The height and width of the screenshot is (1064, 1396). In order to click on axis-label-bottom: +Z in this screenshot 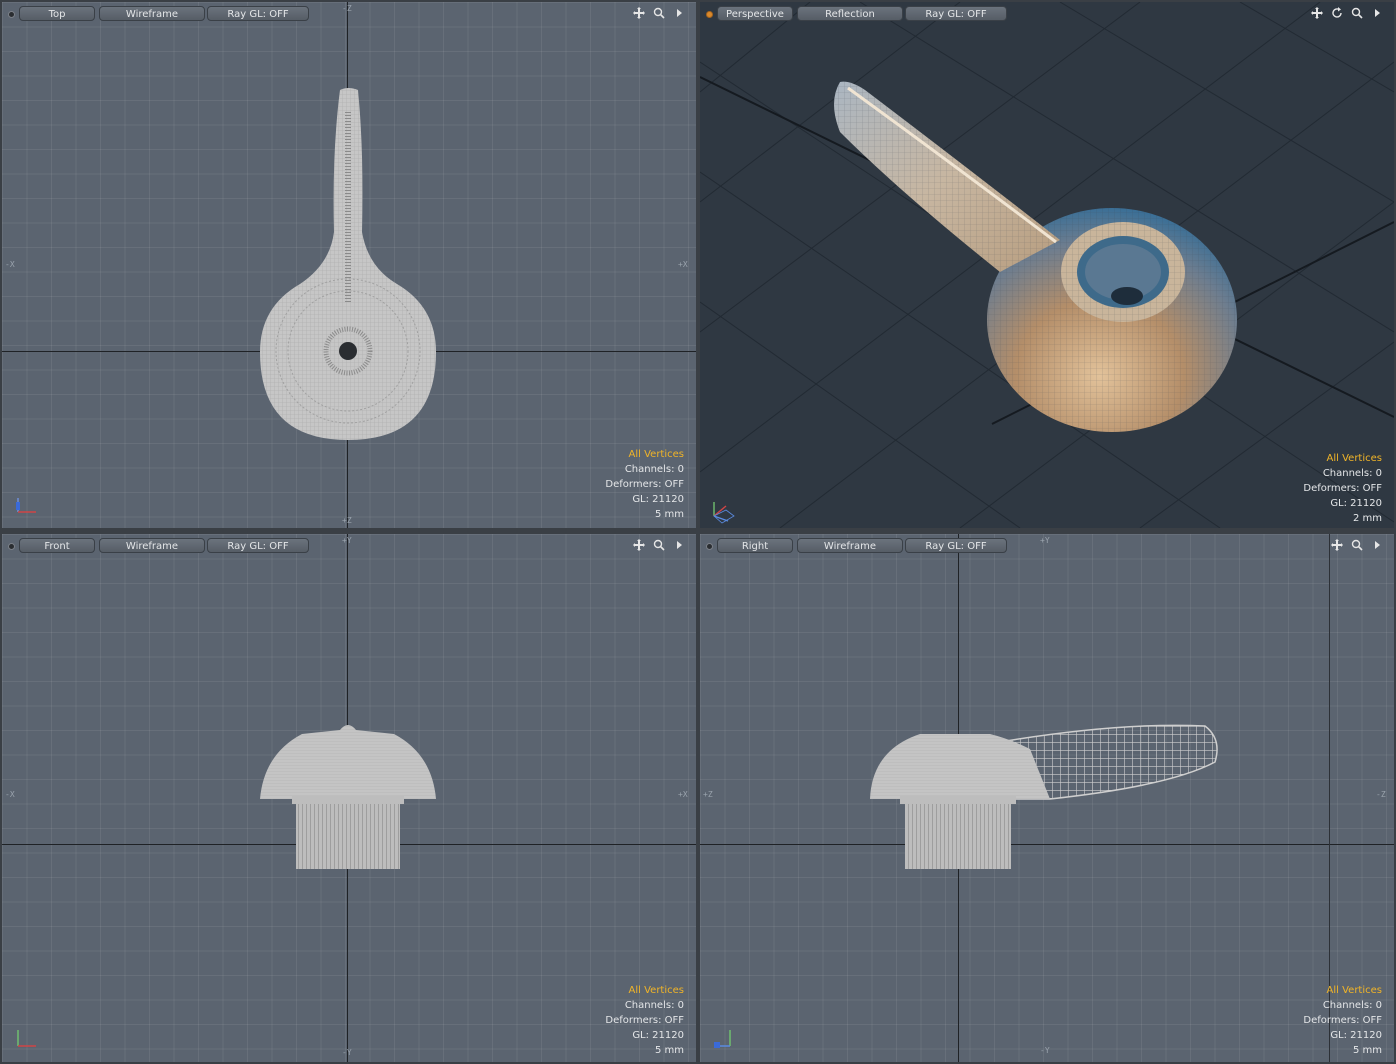, I will do `click(347, 520)`.